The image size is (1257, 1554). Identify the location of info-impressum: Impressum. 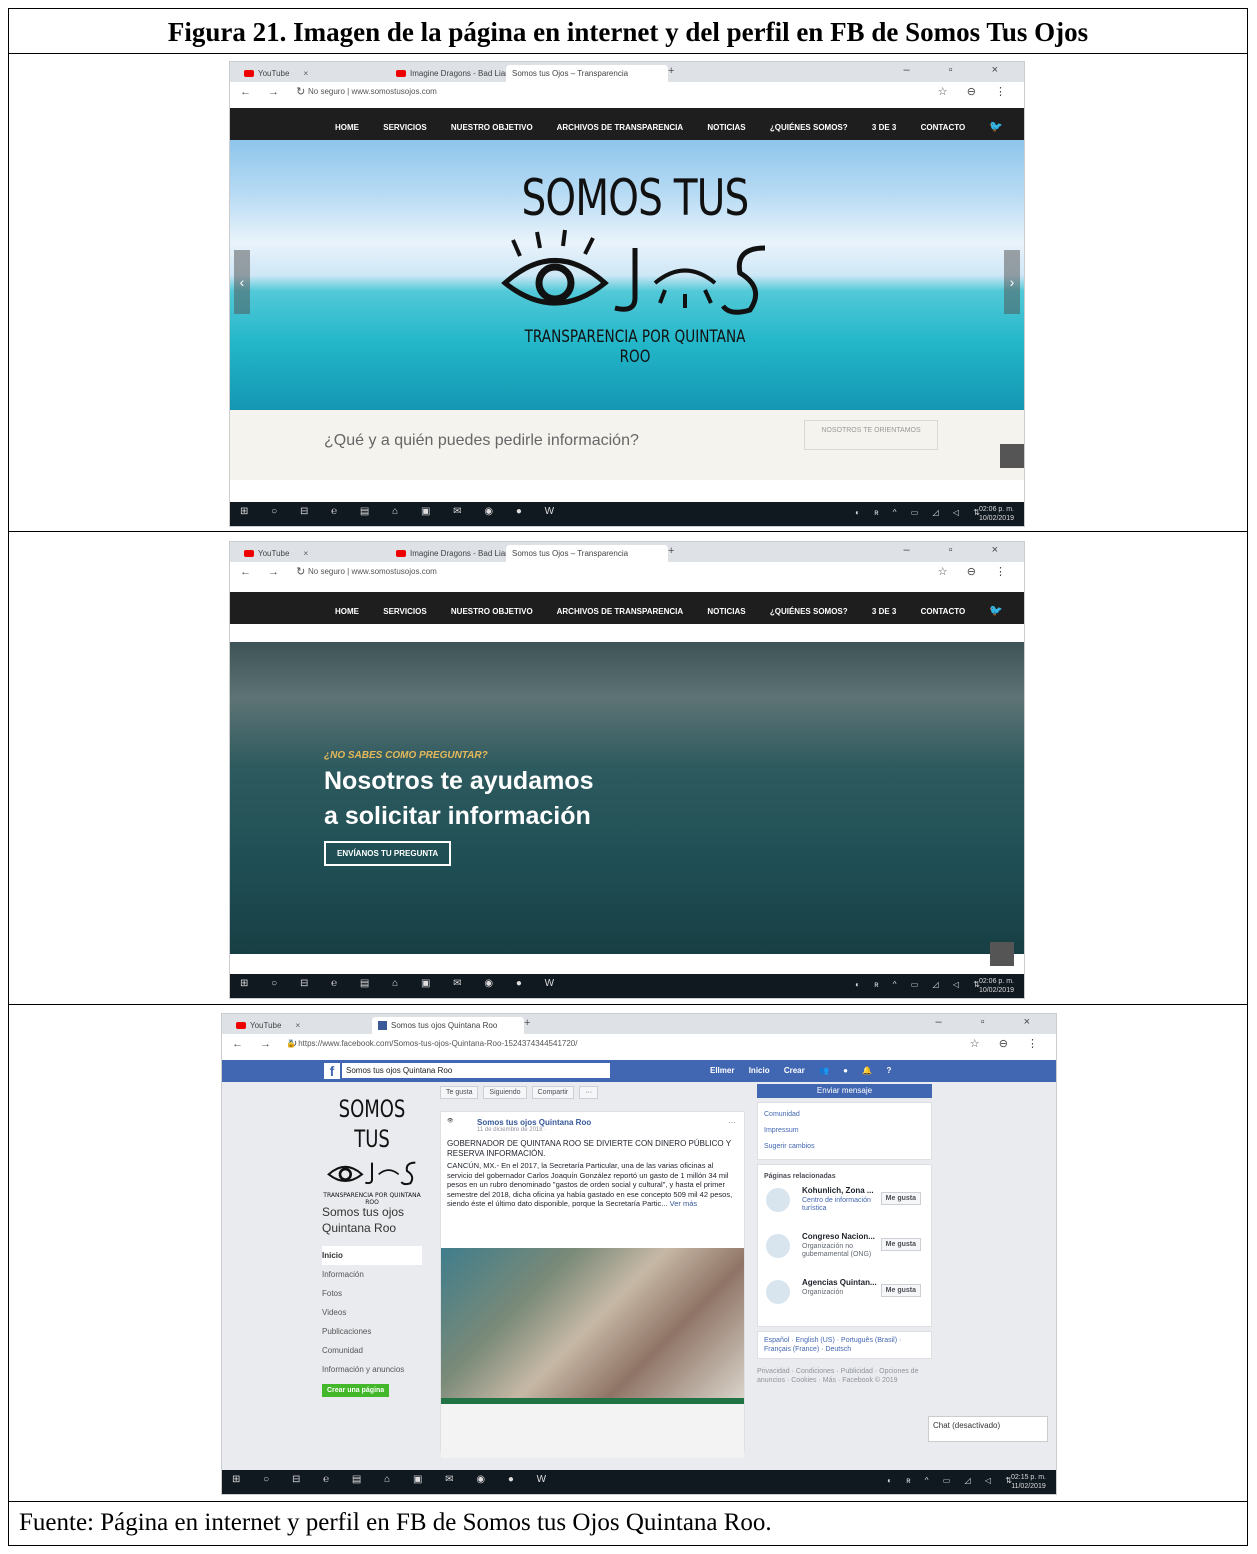
(844, 1131).